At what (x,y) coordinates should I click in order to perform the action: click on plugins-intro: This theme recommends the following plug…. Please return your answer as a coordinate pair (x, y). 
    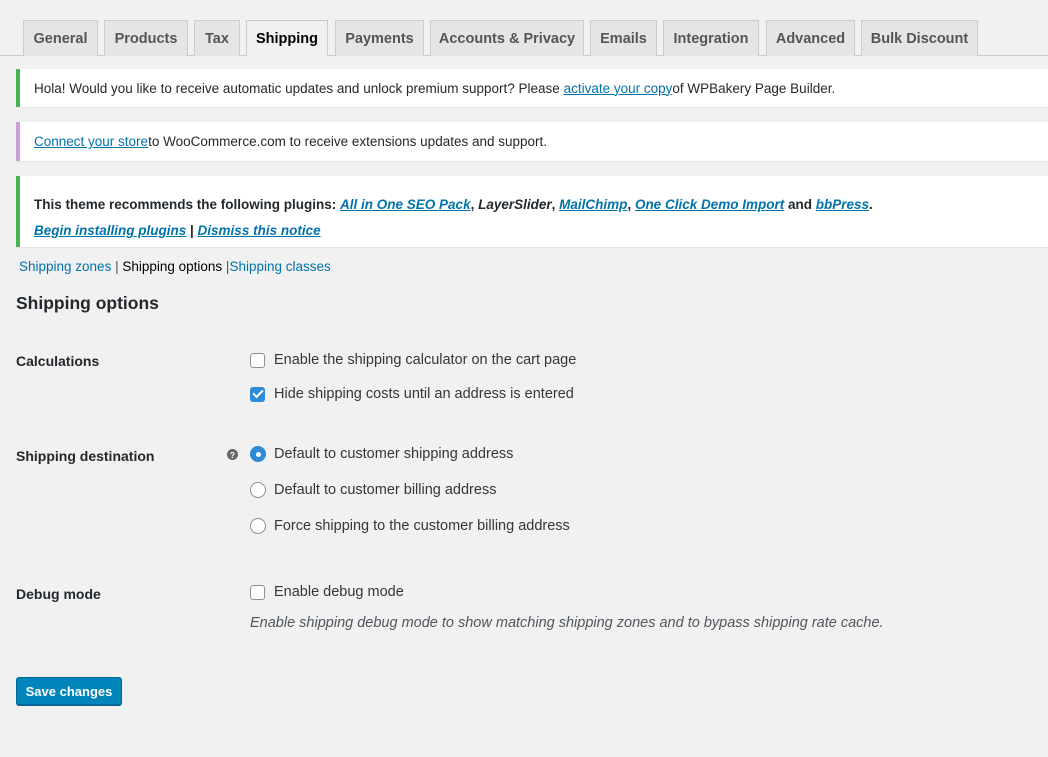
    Looking at the image, I should click on (187, 204).